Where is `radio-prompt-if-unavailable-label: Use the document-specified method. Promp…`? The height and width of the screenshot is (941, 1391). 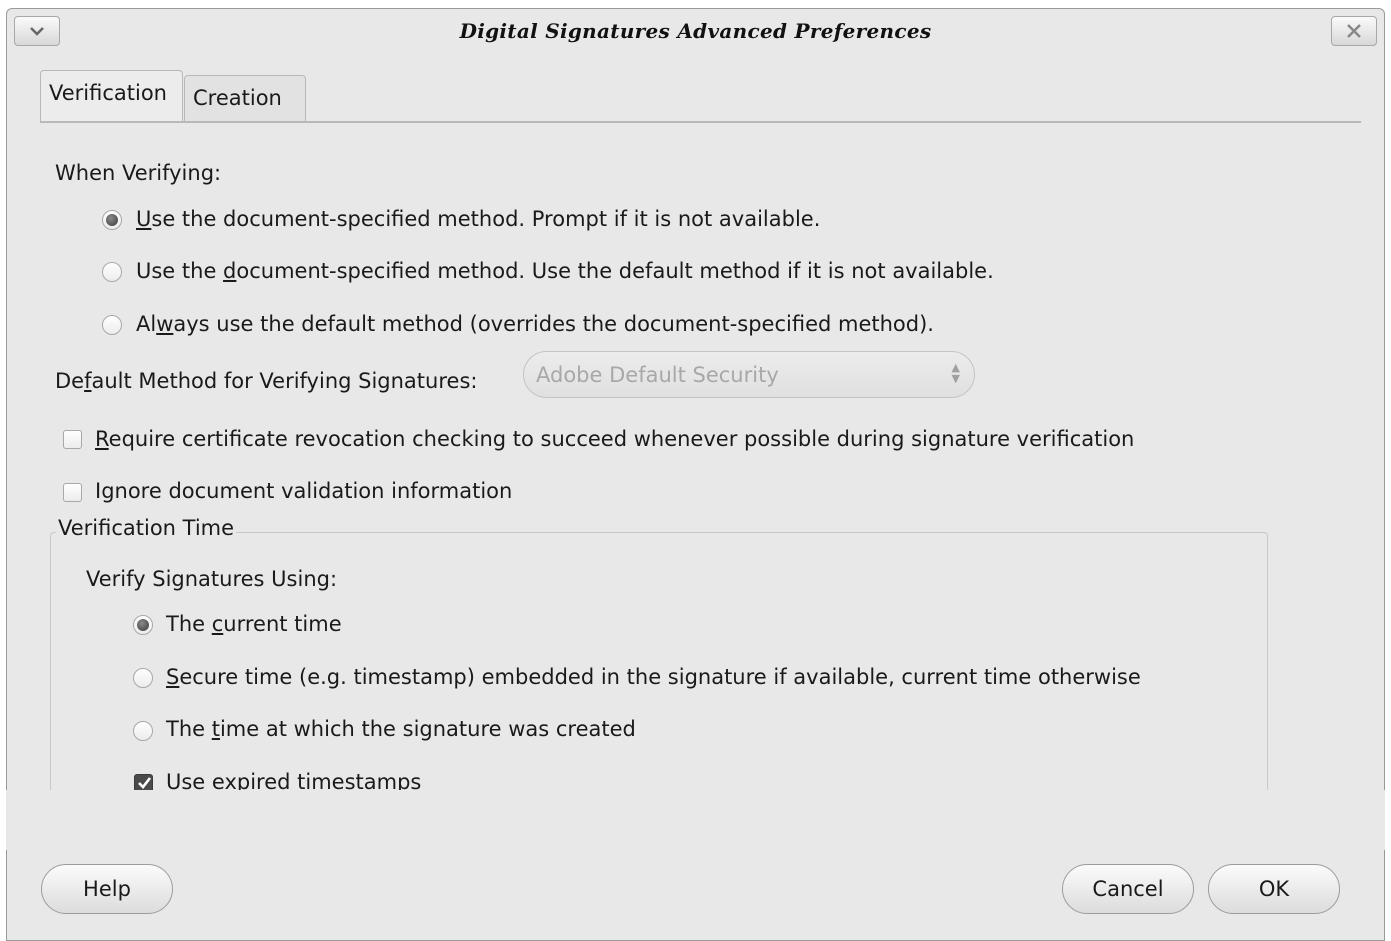 radio-prompt-if-unavailable-label: Use the document-specified method. Promp… is located at coordinates (478, 219).